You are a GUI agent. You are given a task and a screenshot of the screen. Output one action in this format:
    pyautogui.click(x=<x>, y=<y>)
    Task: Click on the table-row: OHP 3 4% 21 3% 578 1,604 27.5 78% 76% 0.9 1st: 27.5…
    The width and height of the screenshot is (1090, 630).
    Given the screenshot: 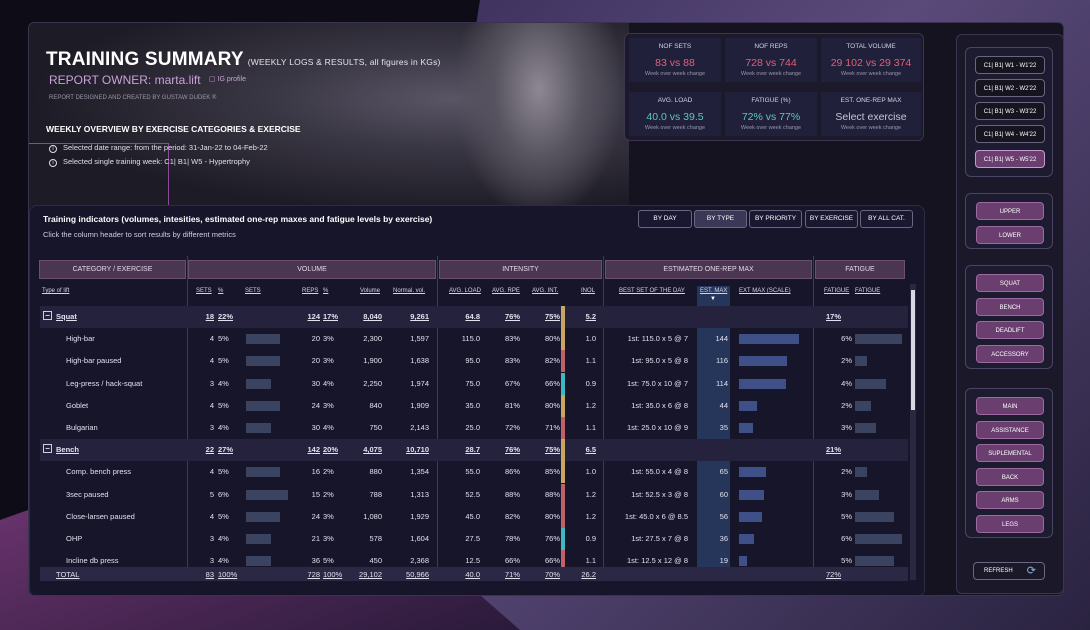 What is the action you would take?
    pyautogui.click(x=474, y=539)
    